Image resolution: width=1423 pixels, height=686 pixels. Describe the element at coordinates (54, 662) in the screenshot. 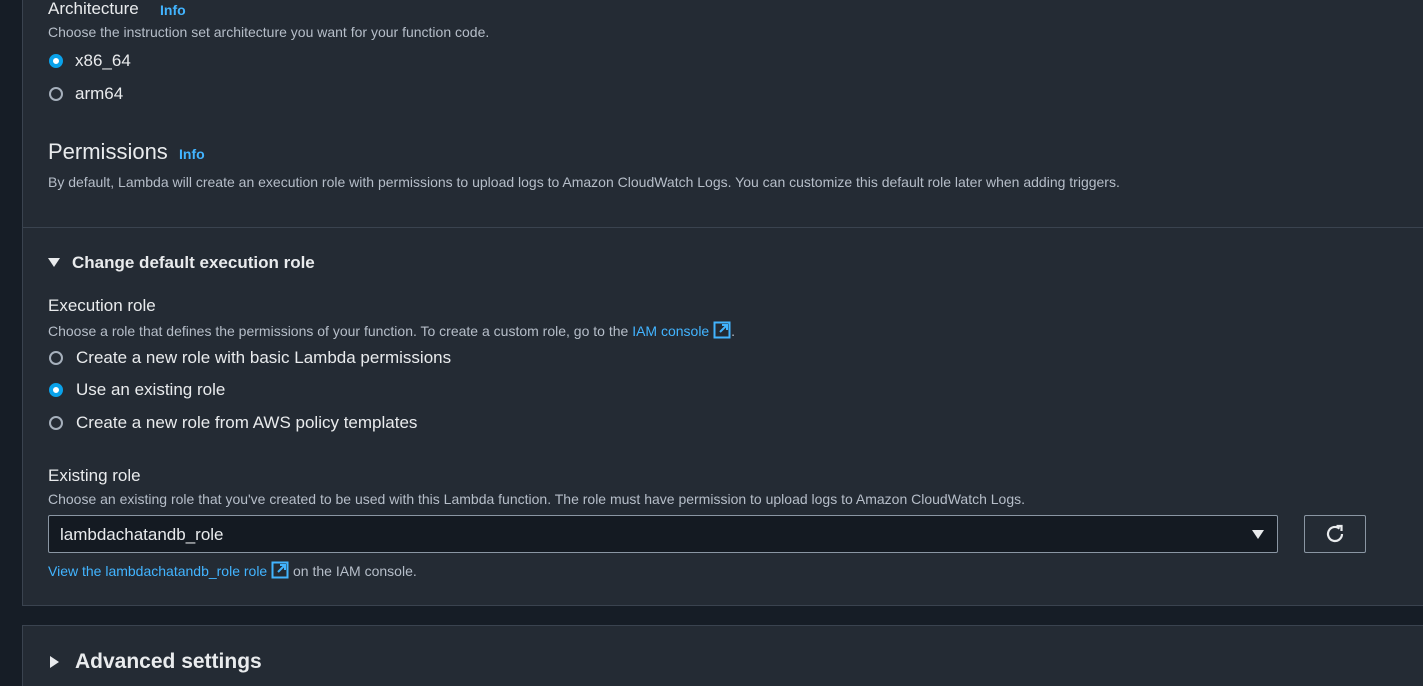

I see `caret-right-icon` at that location.